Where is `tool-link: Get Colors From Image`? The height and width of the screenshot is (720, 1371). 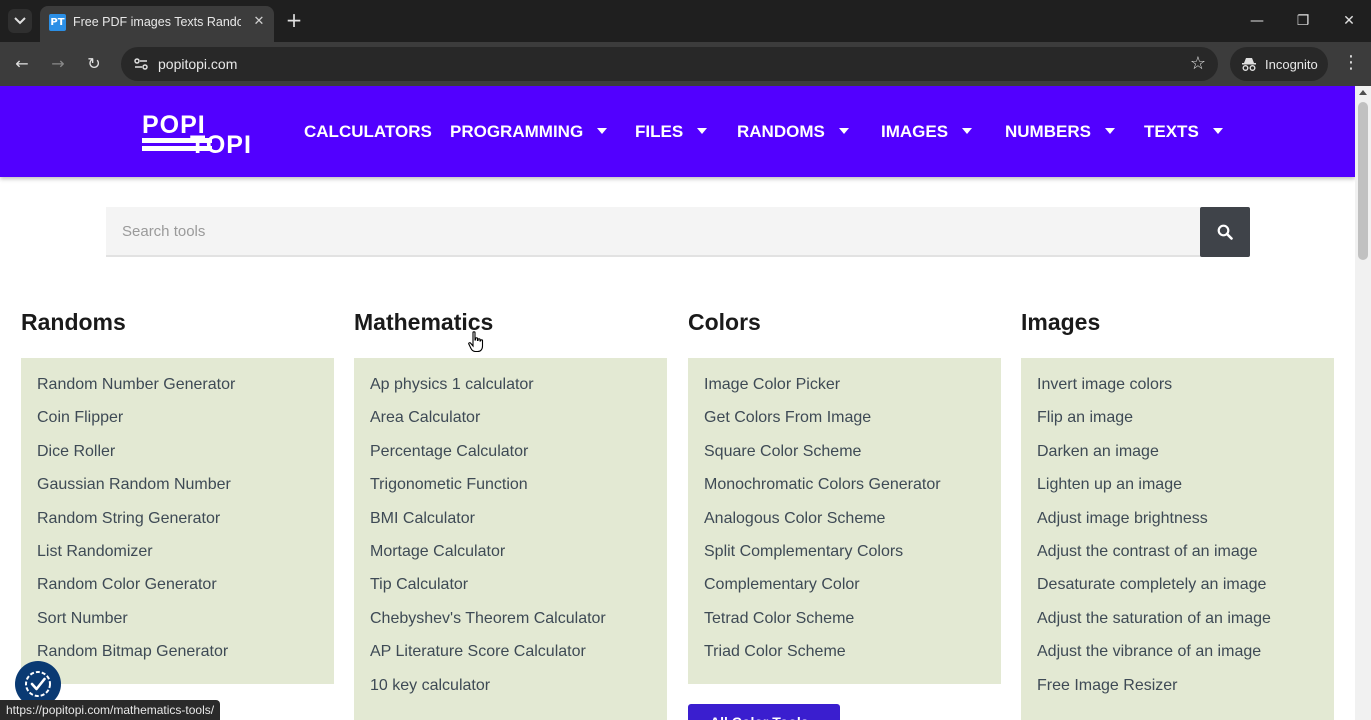 tool-link: Get Colors From Image is located at coordinates (844, 425).